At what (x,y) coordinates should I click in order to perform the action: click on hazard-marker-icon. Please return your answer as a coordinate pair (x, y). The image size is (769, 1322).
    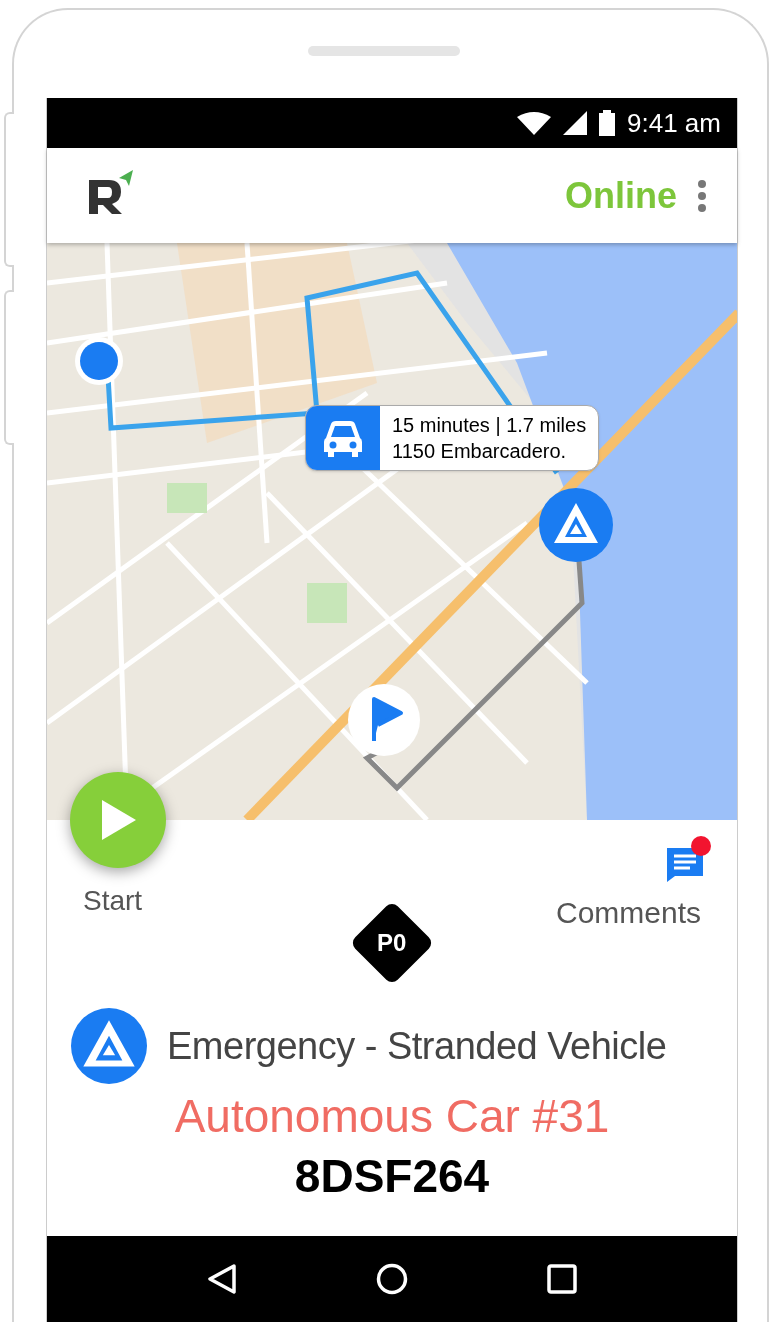
    Looking at the image, I should click on (576, 525).